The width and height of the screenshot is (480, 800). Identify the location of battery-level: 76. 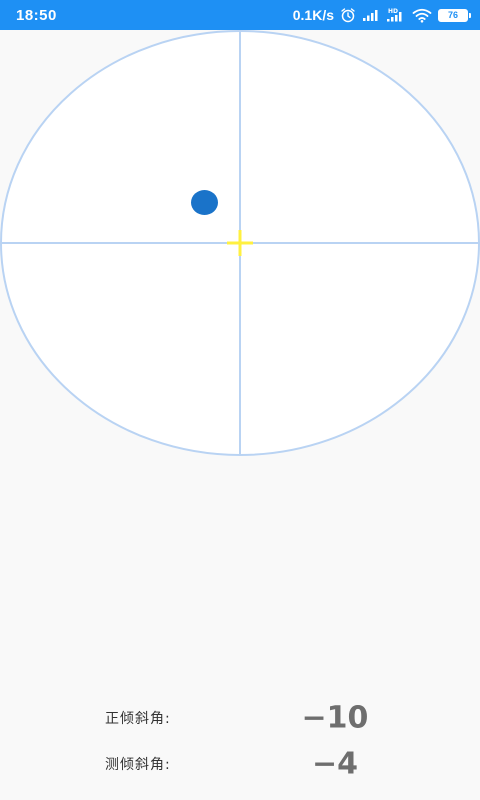
(452, 15).